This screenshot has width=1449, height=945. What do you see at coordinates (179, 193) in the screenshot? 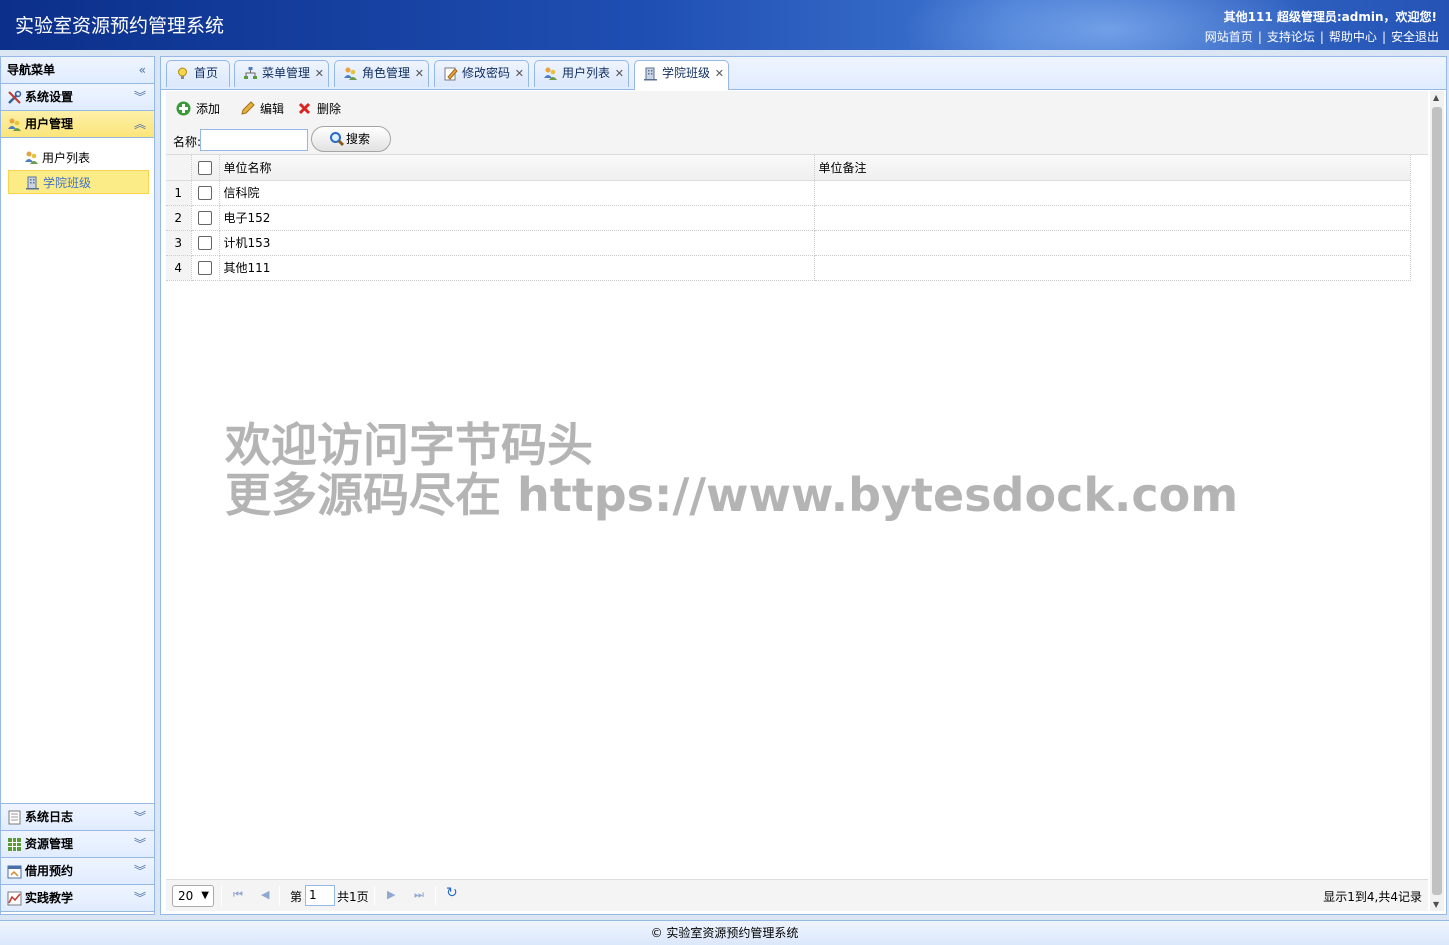
I see `row-number: 1` at bounding box center [179, 193].